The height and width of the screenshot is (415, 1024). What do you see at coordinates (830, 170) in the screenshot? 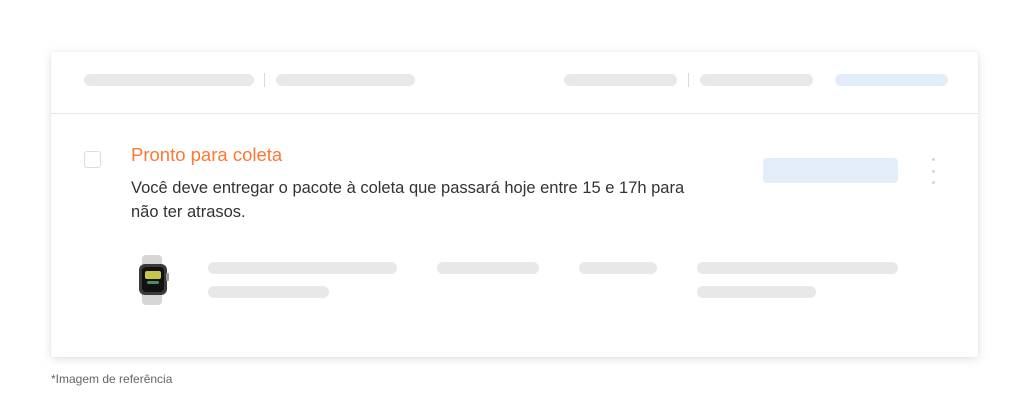
I see `primary-action-button` at bounding box center [830, 170].